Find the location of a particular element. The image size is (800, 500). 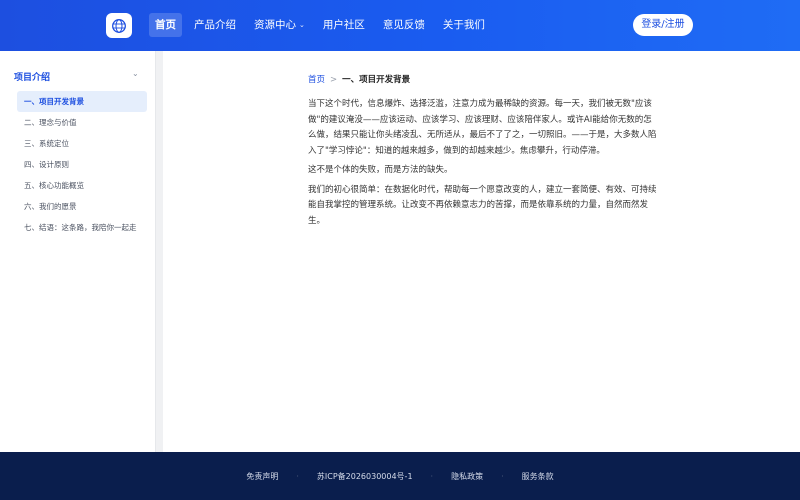

nav-home-label: 首页 is located at coordinates (165, 25).